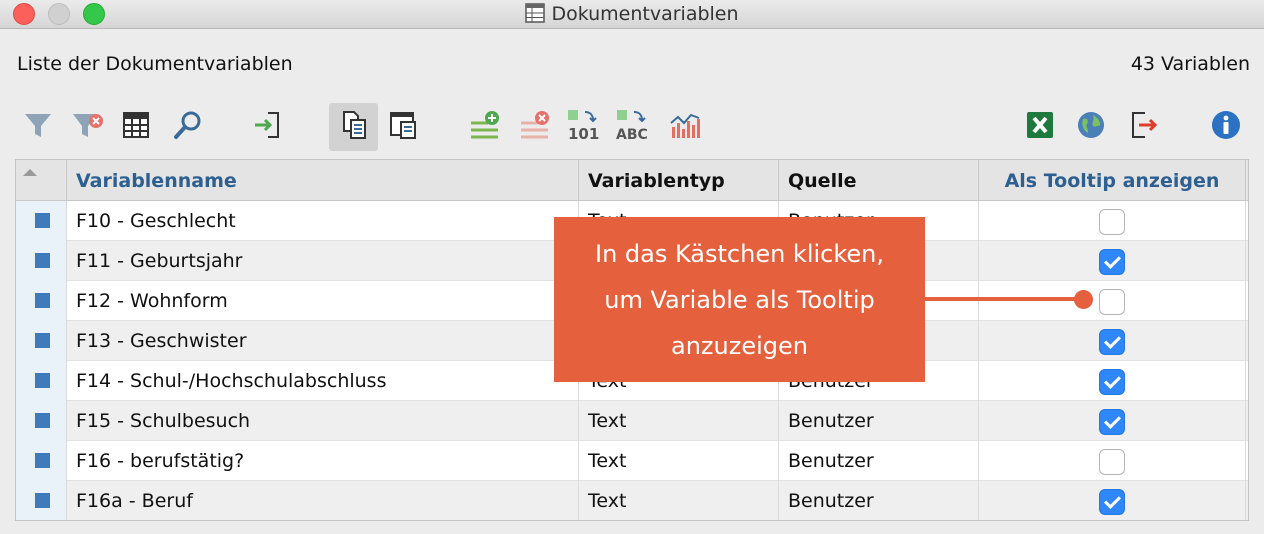  Describe the element at coordinates (323, 341) in the screenshot. I see `variable-name-cell: F13 - Geschwister` at that location.